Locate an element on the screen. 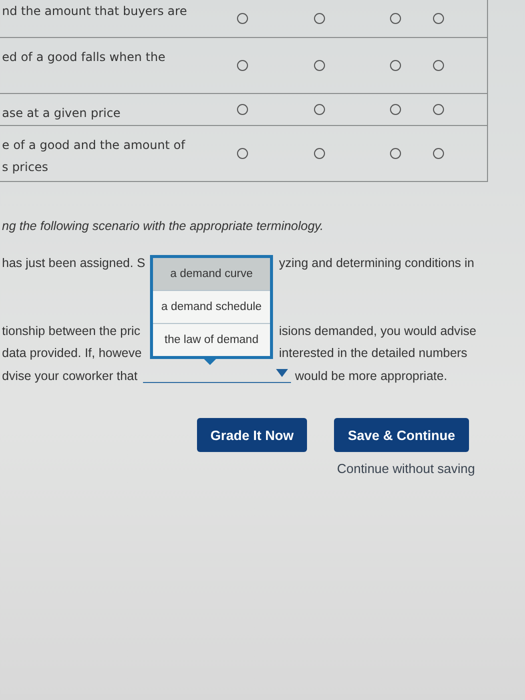 The width and height of the screenshot is (525, 700). save-button: Save & Continue is located at coordinates (401, 435).